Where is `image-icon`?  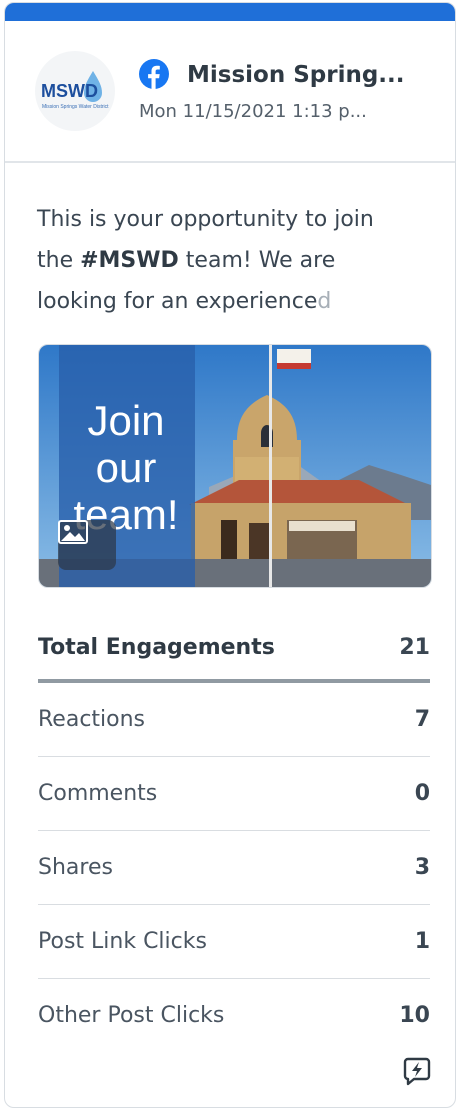
image-icon is located at coordinates (87, 545).